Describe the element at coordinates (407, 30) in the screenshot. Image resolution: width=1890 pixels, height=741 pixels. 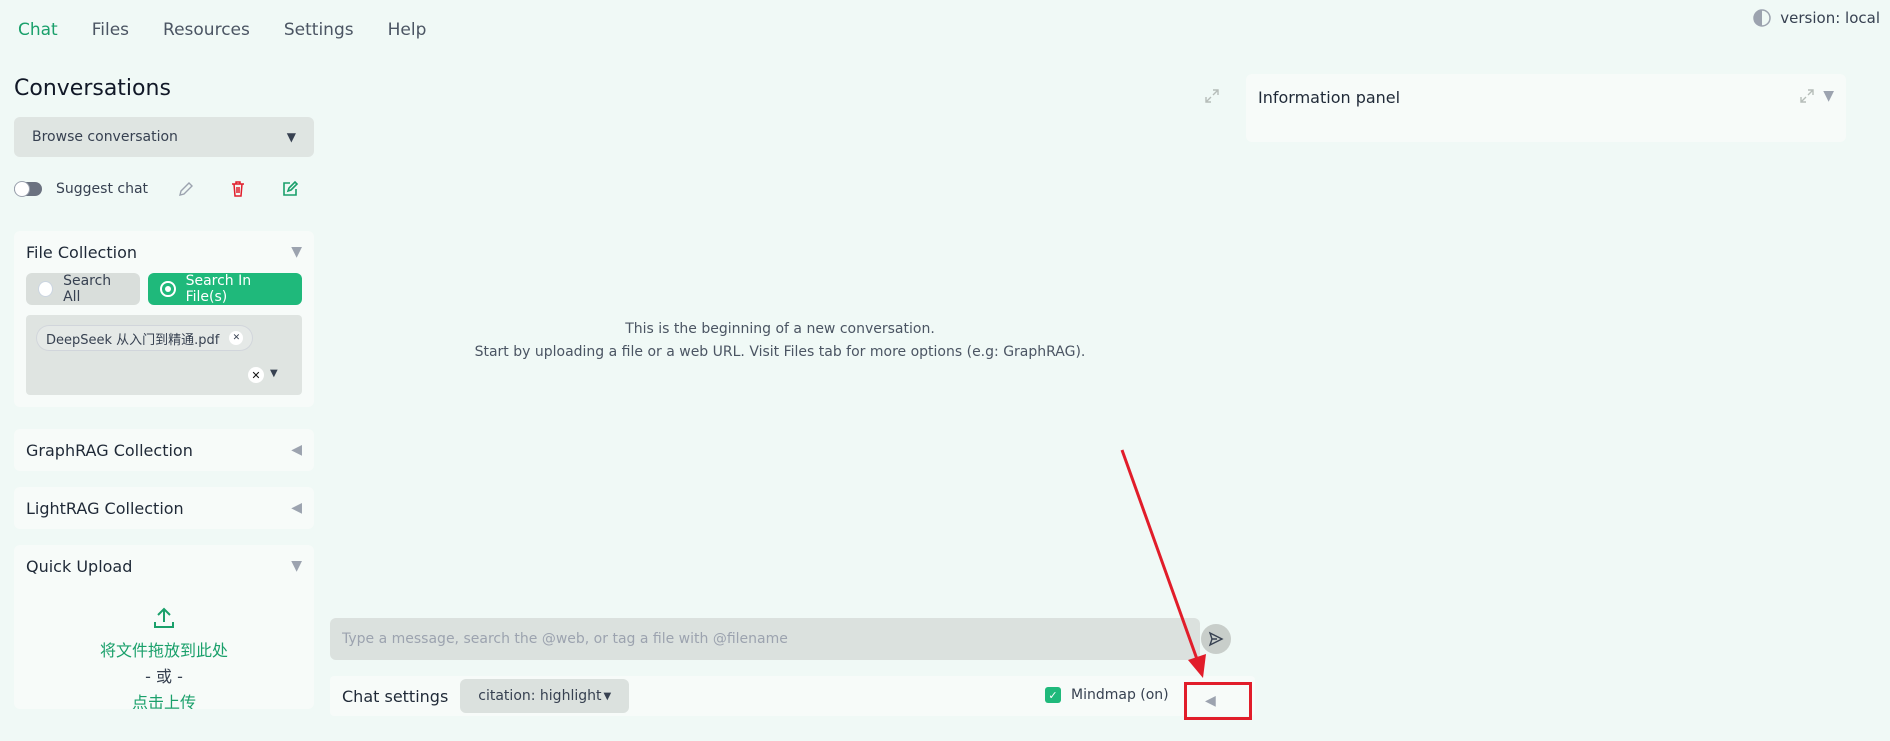
I see `tab-help: Help` at that location.